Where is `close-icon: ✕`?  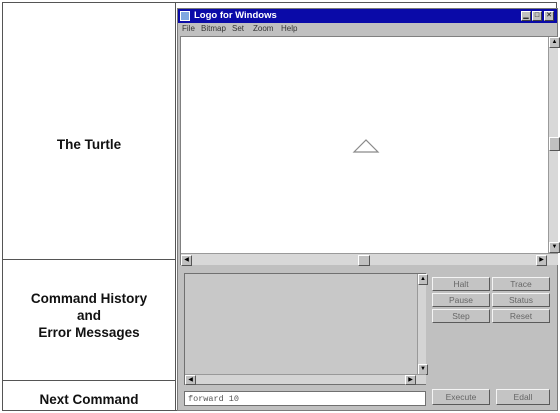
close-icon: ✕ is located at coordinates (549, 15).